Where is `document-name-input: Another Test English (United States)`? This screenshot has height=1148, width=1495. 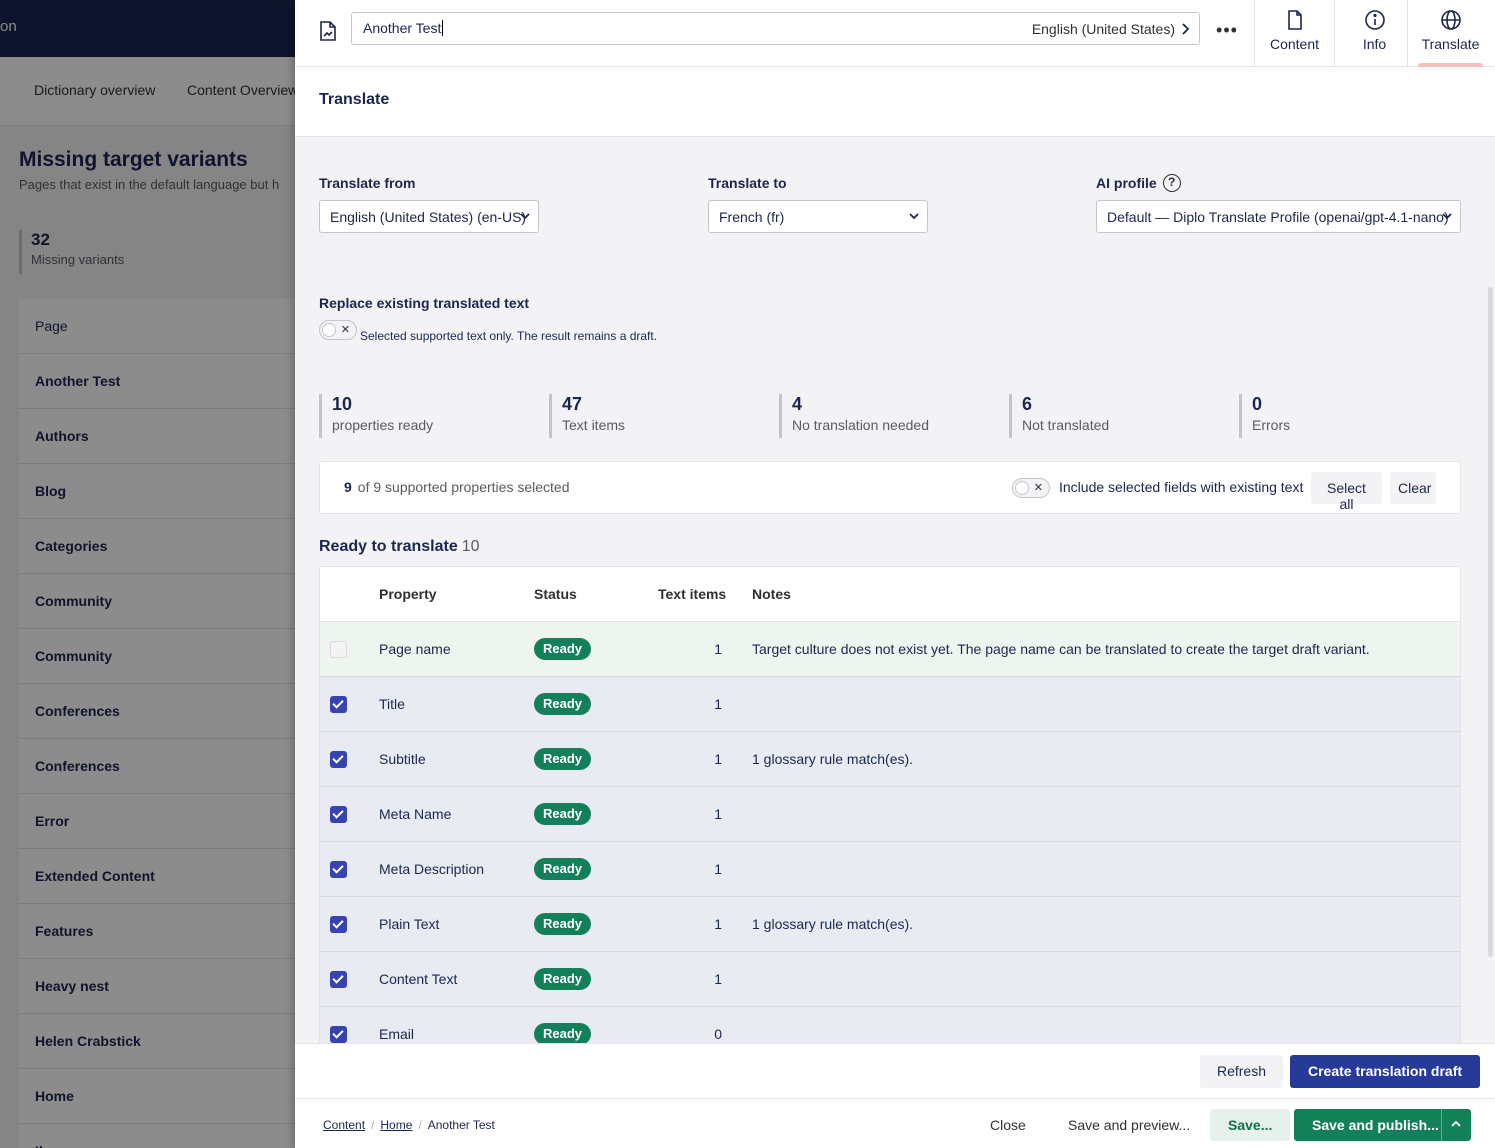
document-name-input: Another Test English (United States) is located at coordinates (775, 28).